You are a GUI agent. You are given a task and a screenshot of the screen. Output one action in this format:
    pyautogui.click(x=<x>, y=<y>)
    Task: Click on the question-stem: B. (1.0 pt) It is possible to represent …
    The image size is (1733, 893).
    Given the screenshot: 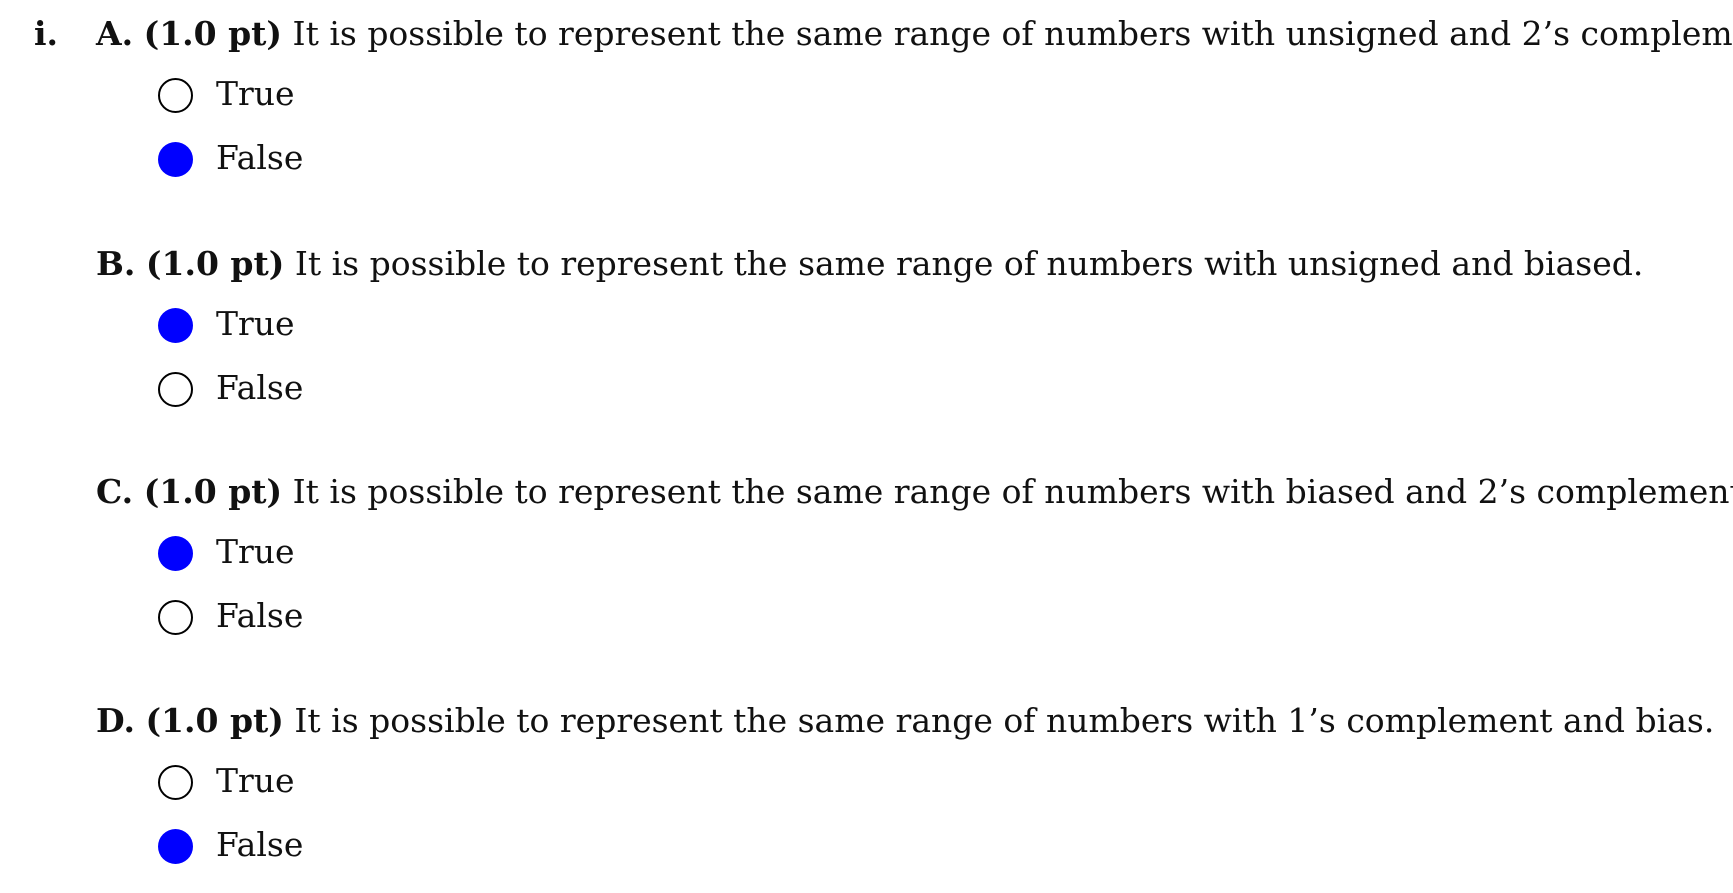 What is the action you would take?
    pyautogui.click(x=906, y=264)
    